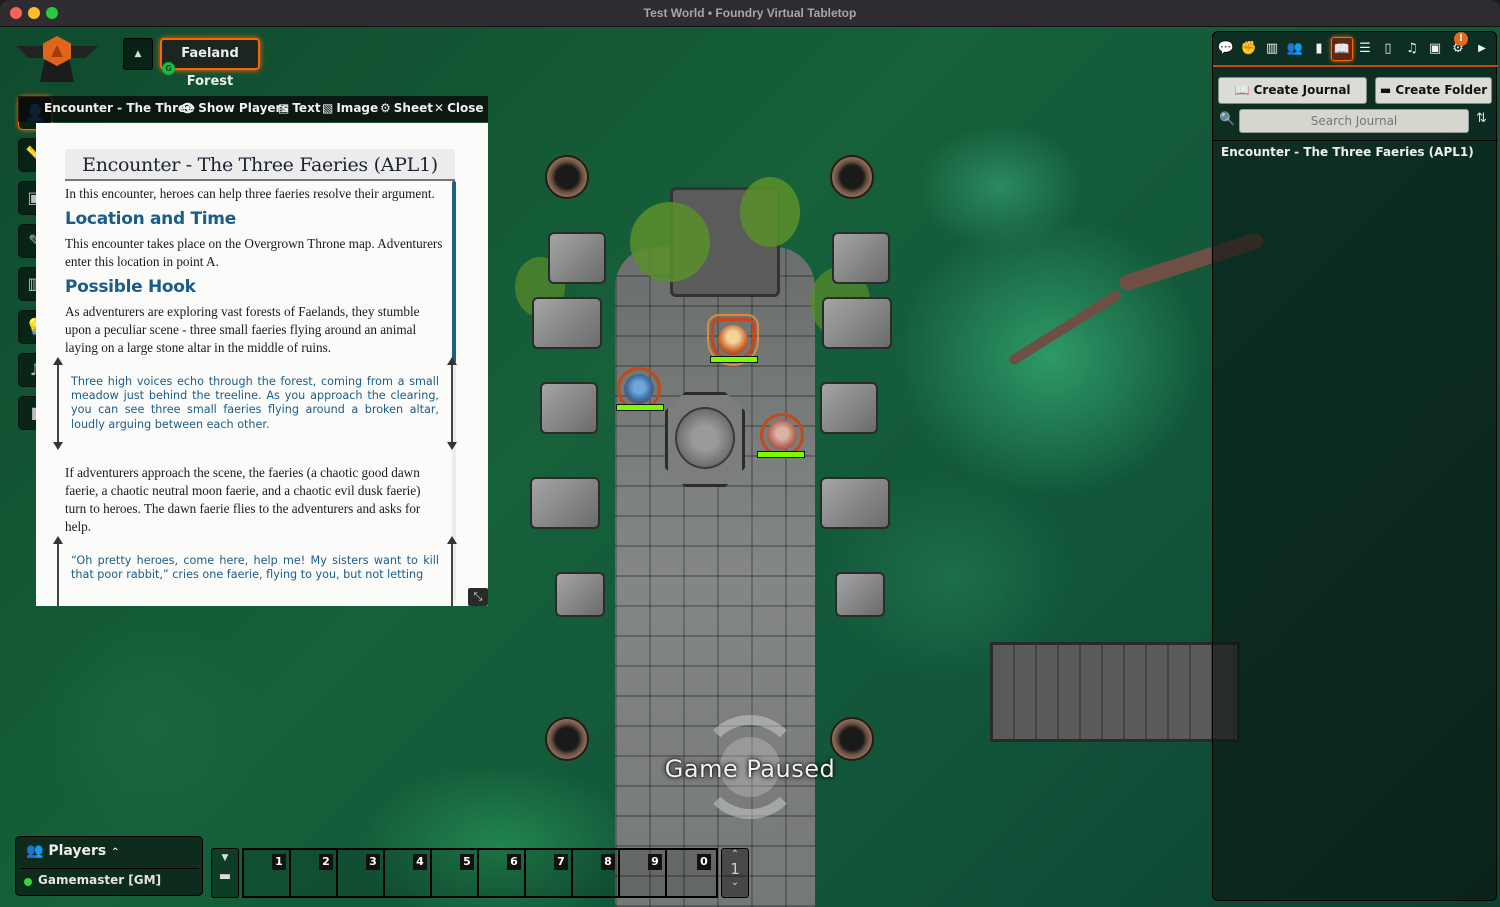  Describe the element at coordinates (1065, 327) in the screenshot. I see `tree-branch` at that location.